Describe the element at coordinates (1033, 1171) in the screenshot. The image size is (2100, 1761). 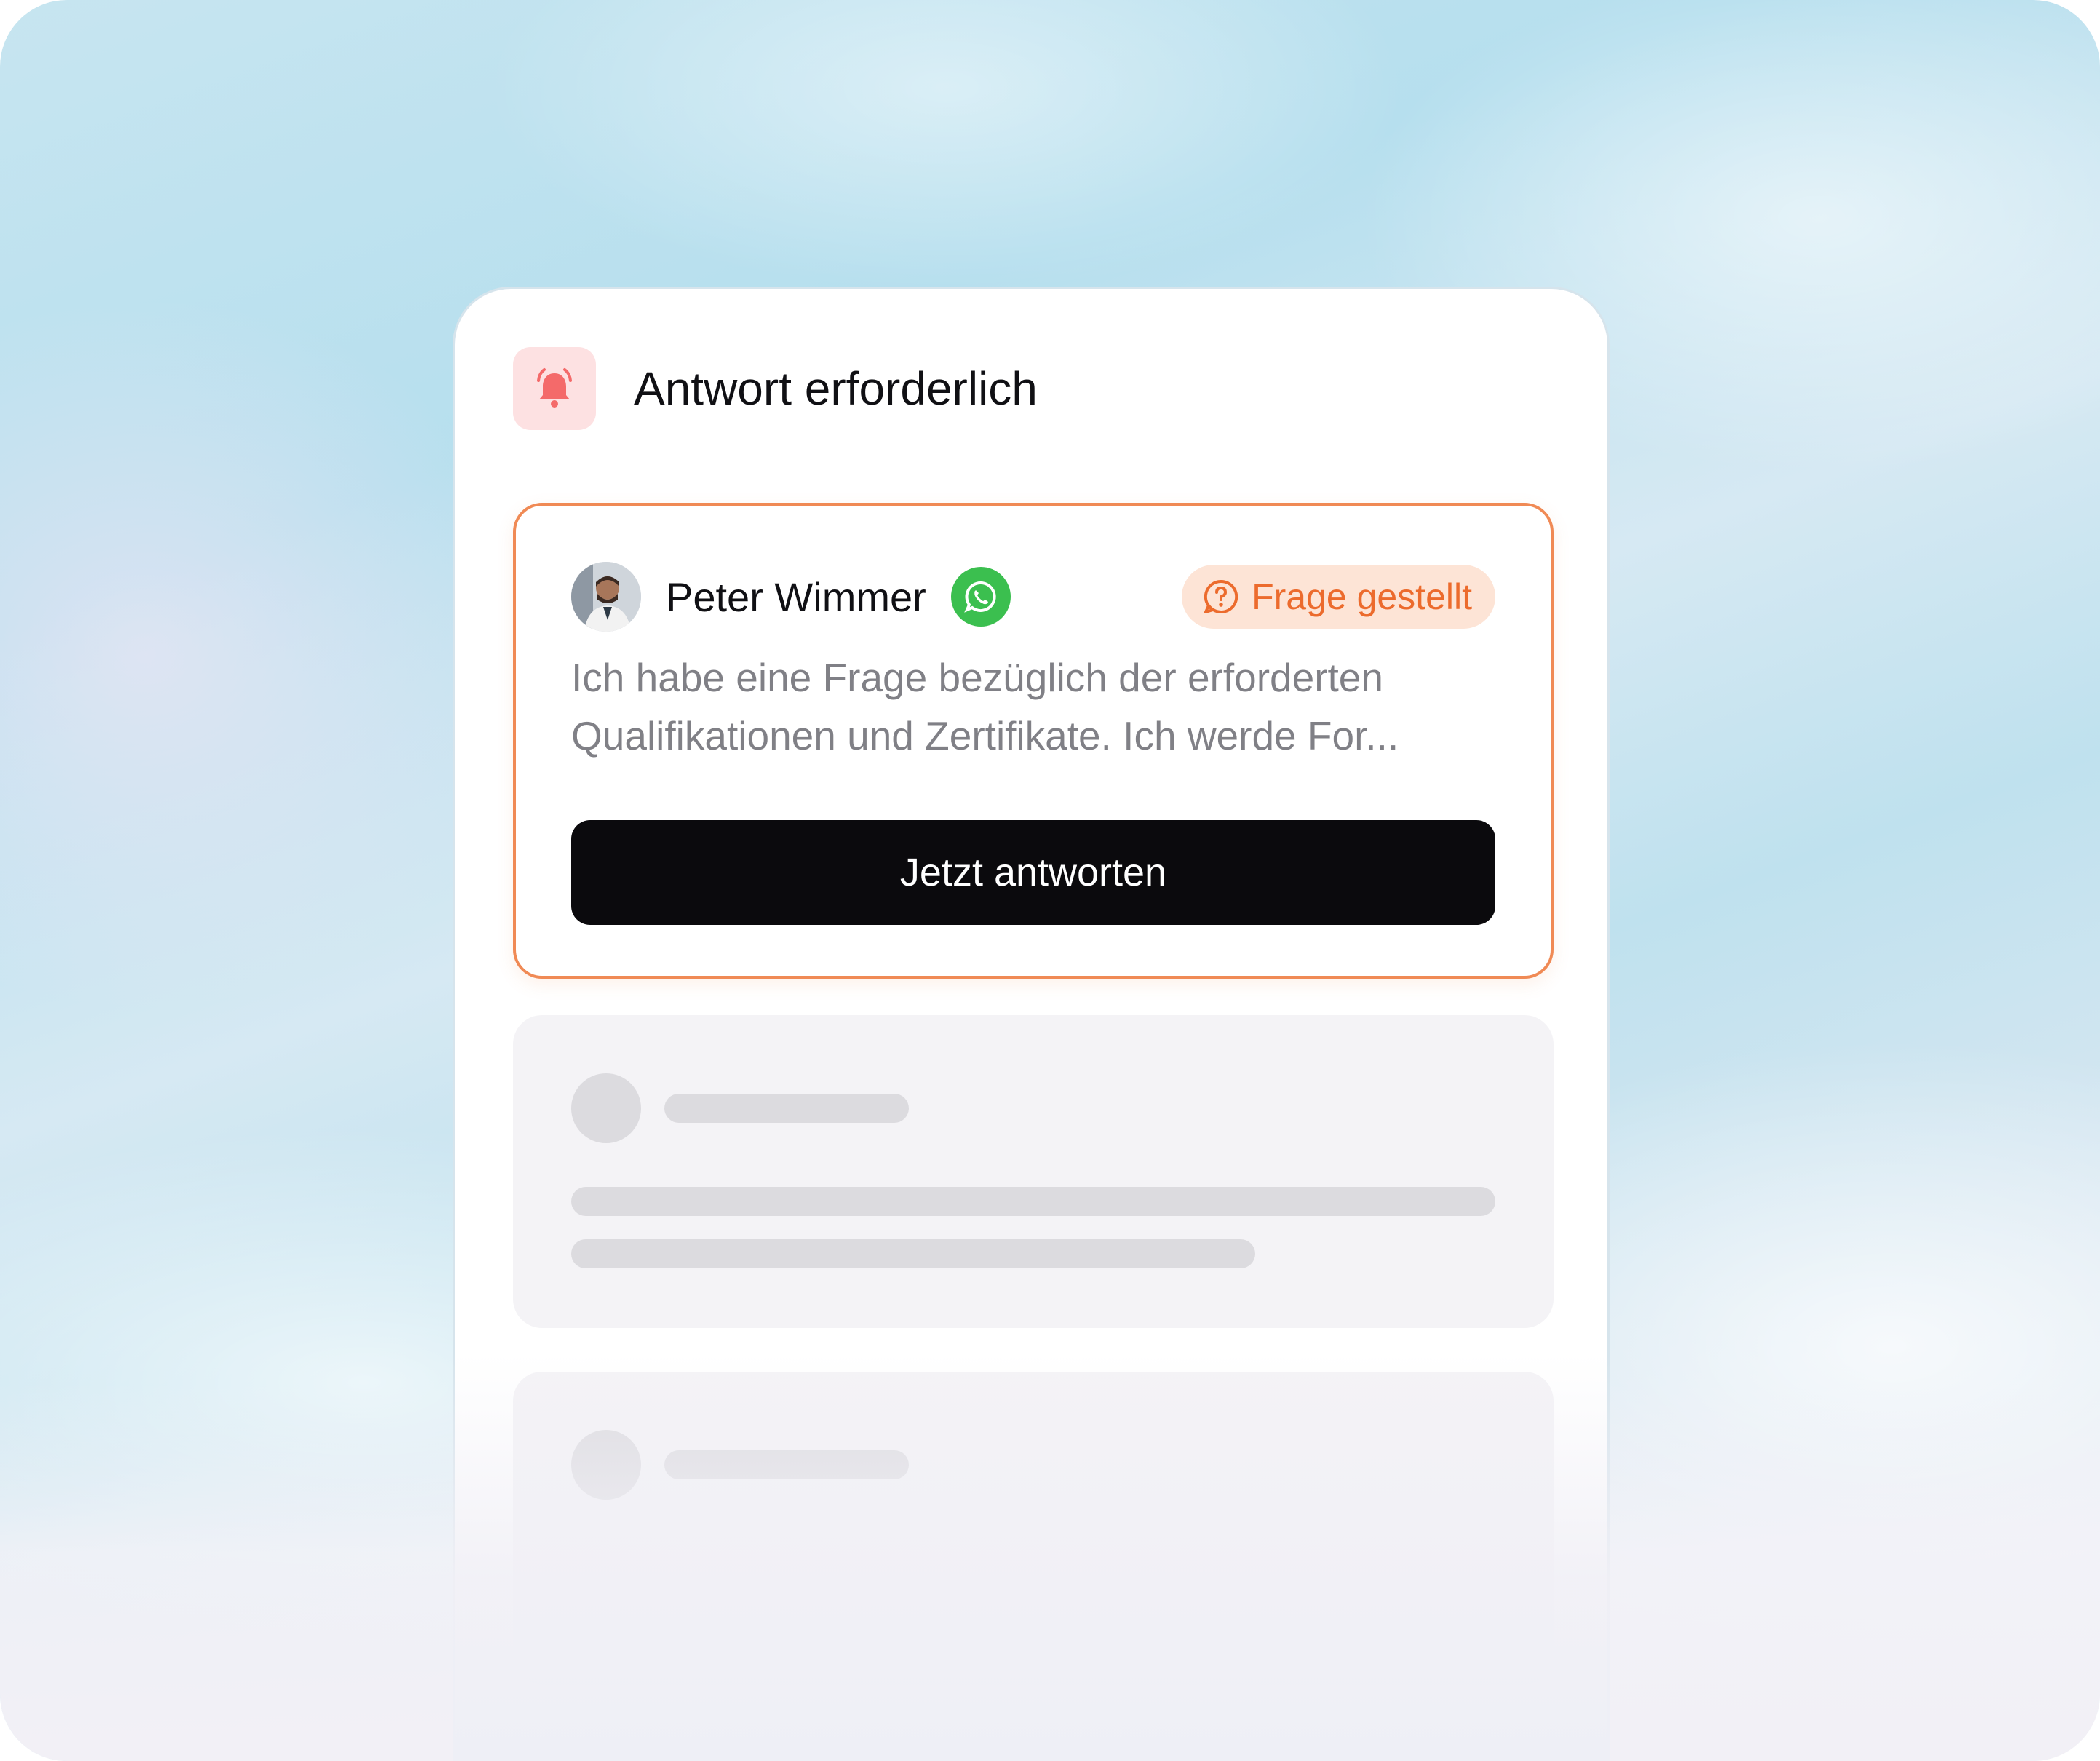
I see `placeholder-card` at that location.